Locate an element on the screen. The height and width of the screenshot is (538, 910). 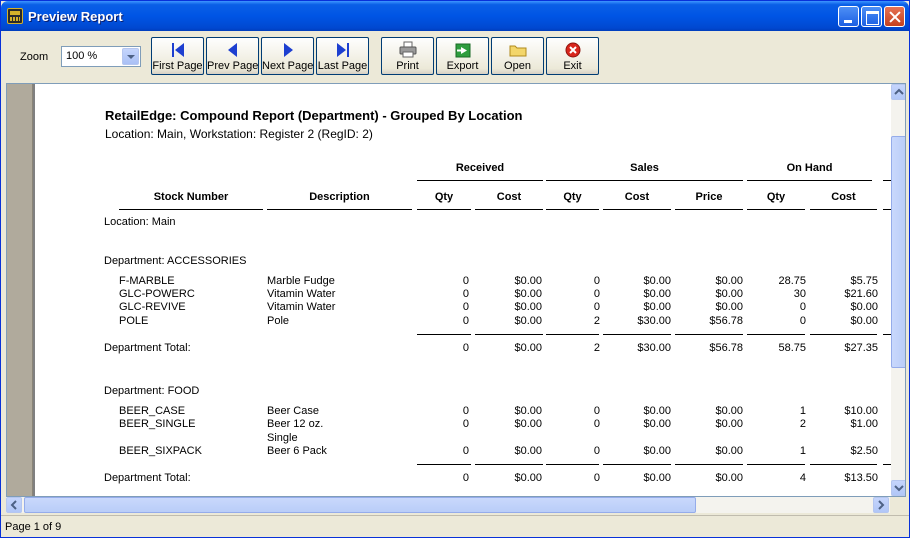
first-page-button: First Page is located at coordinates (177, 56).